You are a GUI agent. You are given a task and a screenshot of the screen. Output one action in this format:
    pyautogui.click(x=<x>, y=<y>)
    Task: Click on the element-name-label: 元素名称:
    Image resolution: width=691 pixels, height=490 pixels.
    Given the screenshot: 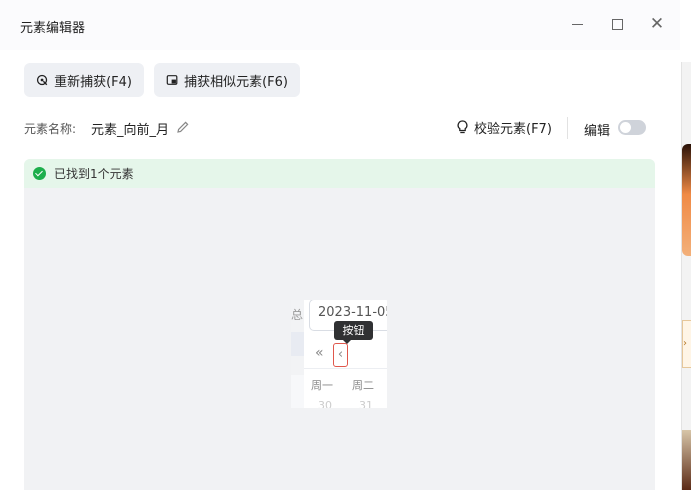 What is the action you would take?
    pyautogui.click(x=50, y=129)
    